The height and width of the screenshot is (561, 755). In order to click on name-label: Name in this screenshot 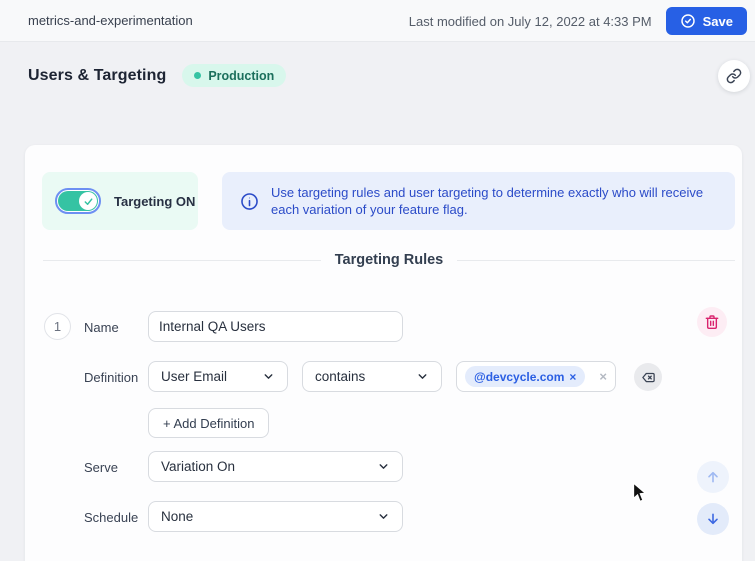, I will do `click(101, 327)`.